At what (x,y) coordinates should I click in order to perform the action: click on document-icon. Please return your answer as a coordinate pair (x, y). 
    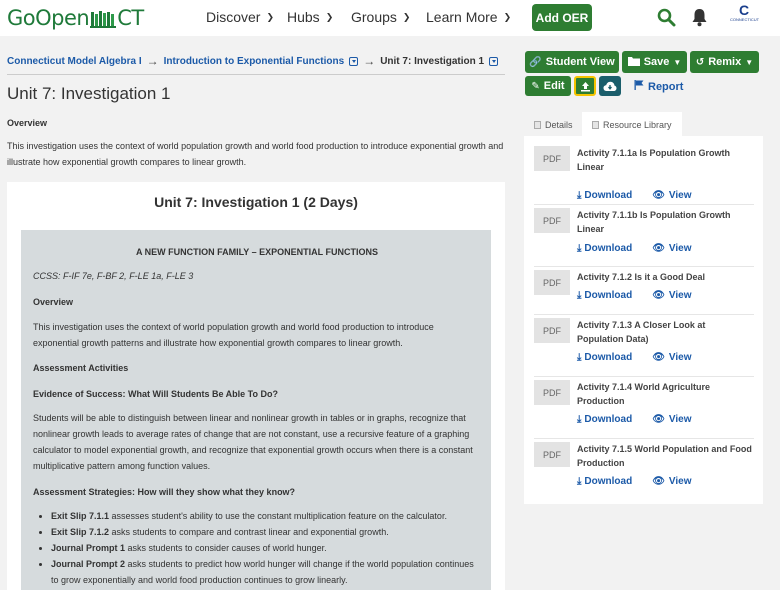
    Looking at the image, I should click on (537, 125).